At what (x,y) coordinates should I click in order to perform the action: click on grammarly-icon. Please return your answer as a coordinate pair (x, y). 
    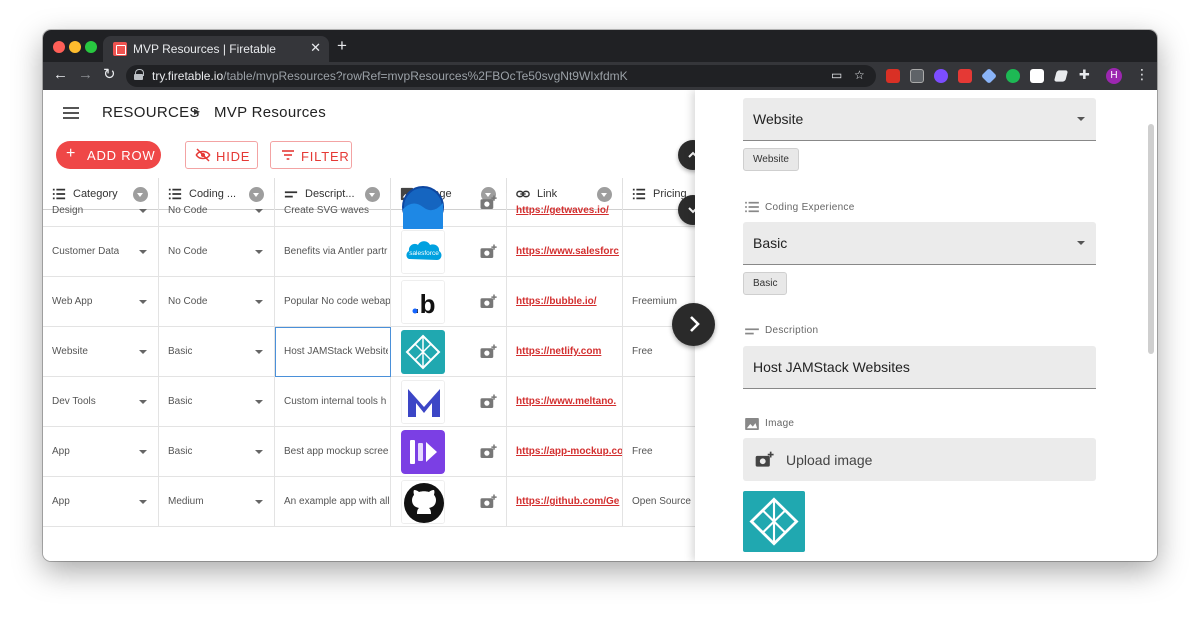
    Looking at the image, I should click on (1013, 76).